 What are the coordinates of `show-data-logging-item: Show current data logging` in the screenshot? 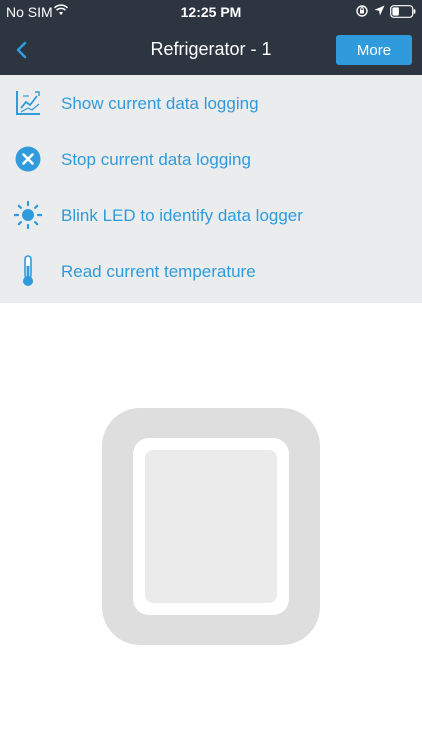 It's located at (211, 103).